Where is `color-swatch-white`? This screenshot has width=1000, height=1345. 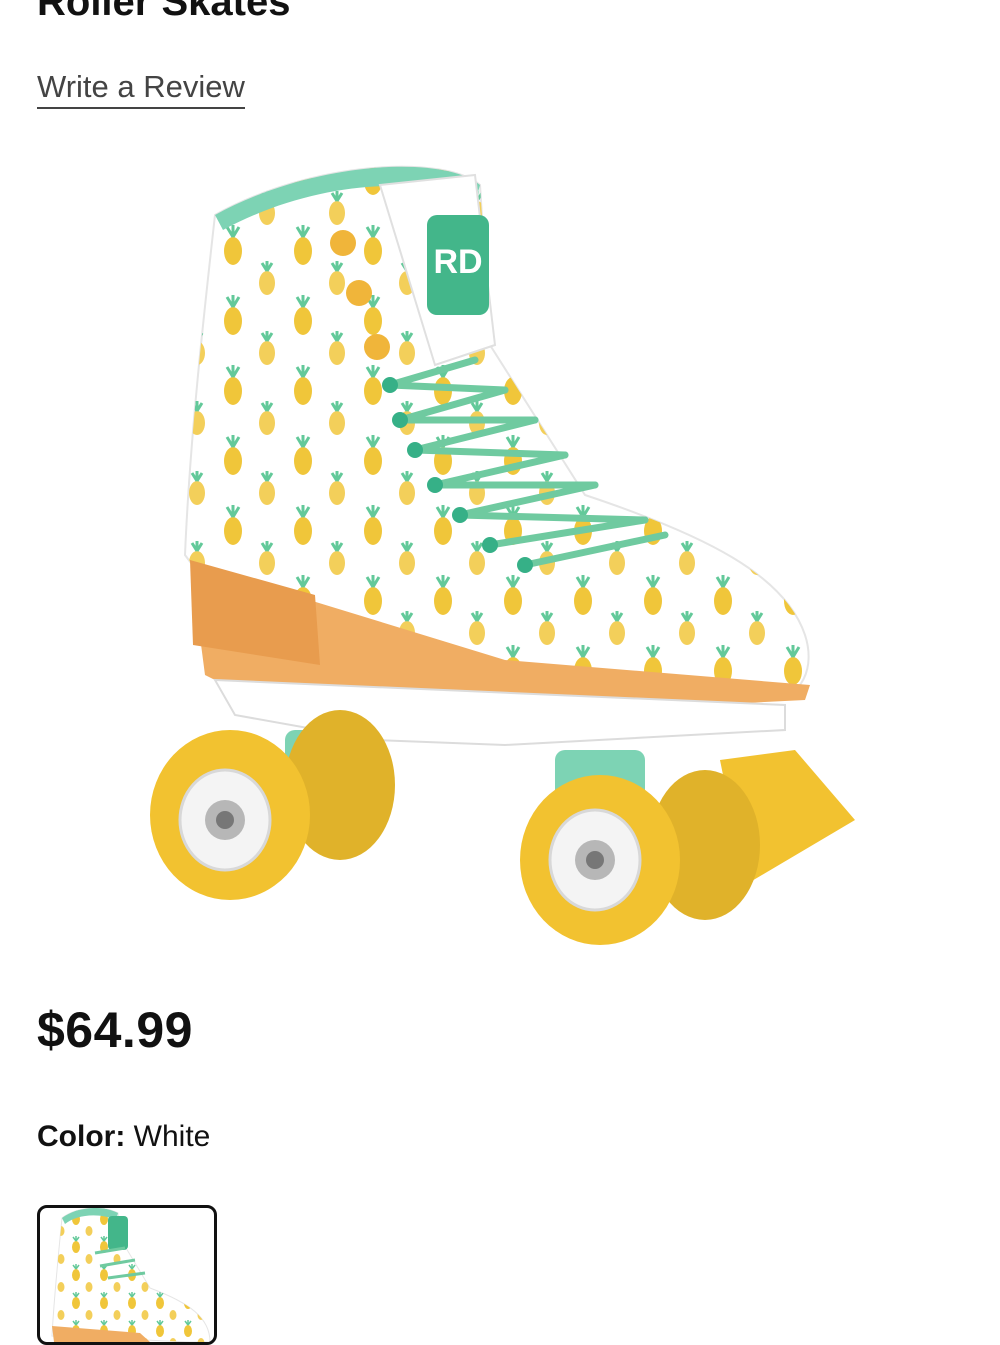 color-swatch-white is located at coordinates (127, 1275).